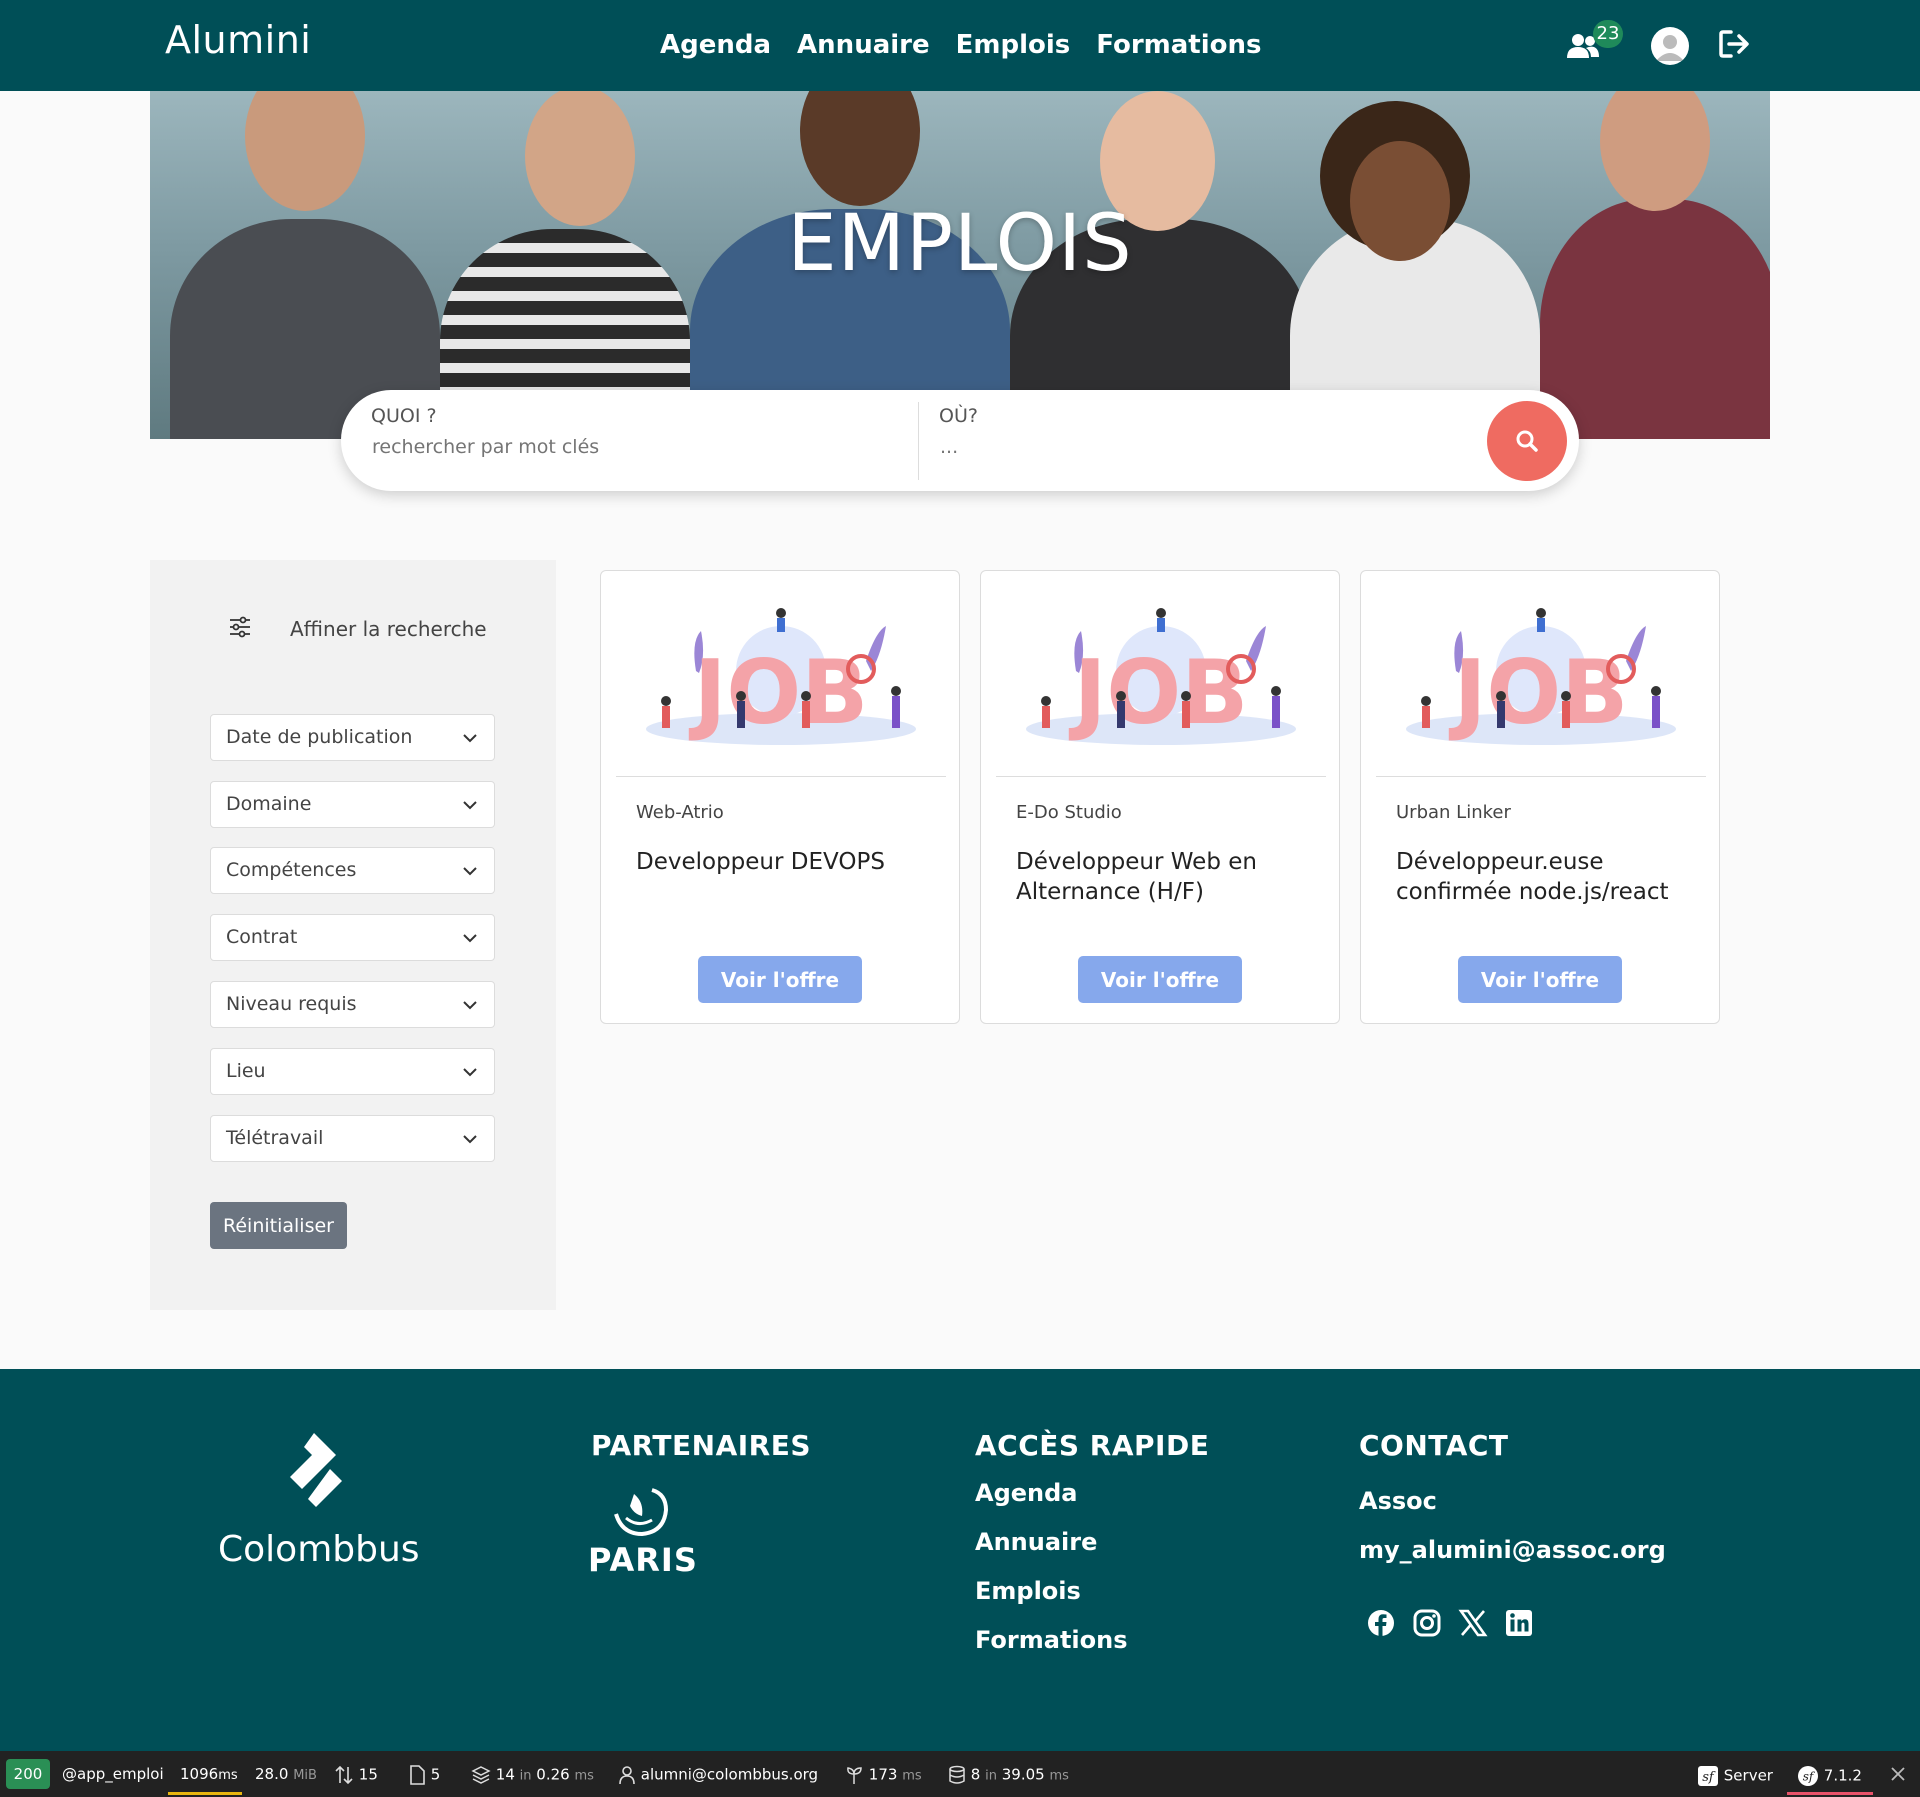 Image resolution: width=1920 pixels, height=1797 pixels. Describe the element at coordinates (28, 1774) in the screenshot. I see `status-badge: 200` at that location.